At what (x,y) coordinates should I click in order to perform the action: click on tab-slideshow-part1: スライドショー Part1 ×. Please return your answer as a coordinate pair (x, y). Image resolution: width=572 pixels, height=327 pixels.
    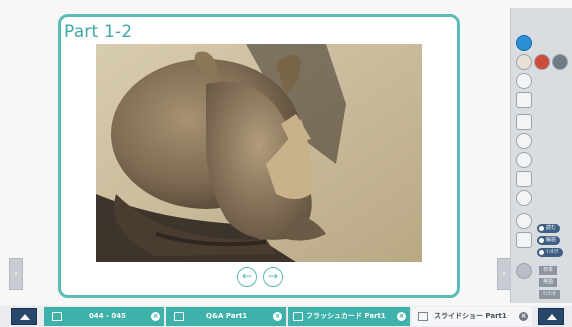
    Looking at the image, I should click on (472, 316).